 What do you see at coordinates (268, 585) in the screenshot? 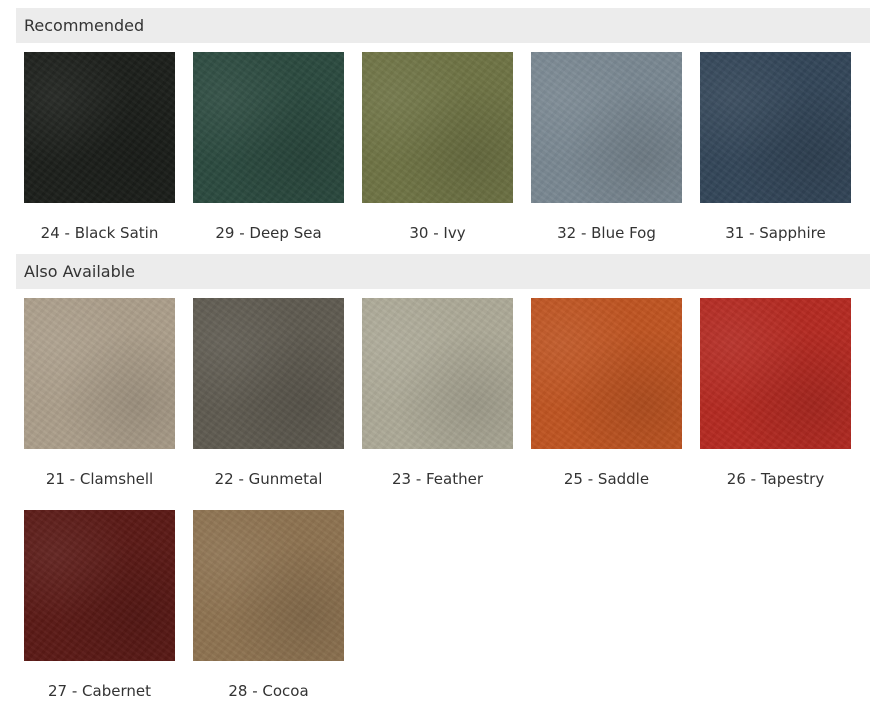
I see `swatch-cocoa` at bounding box center [268, 585].